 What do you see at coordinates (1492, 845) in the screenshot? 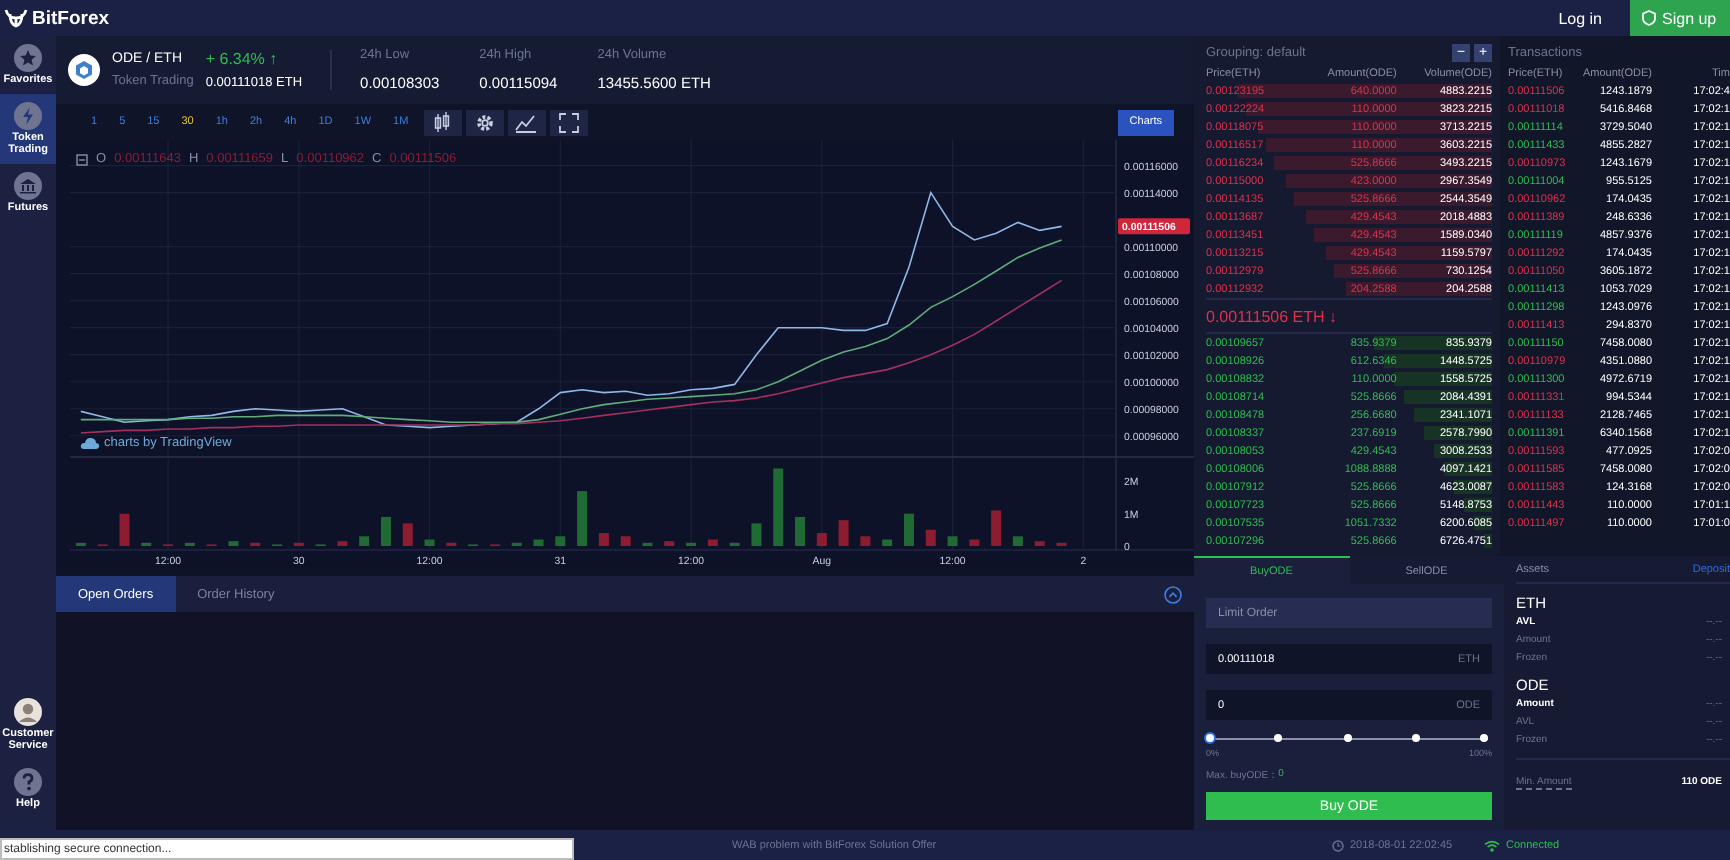
I see `wifi-icon` at bounding box center [1492, 845].